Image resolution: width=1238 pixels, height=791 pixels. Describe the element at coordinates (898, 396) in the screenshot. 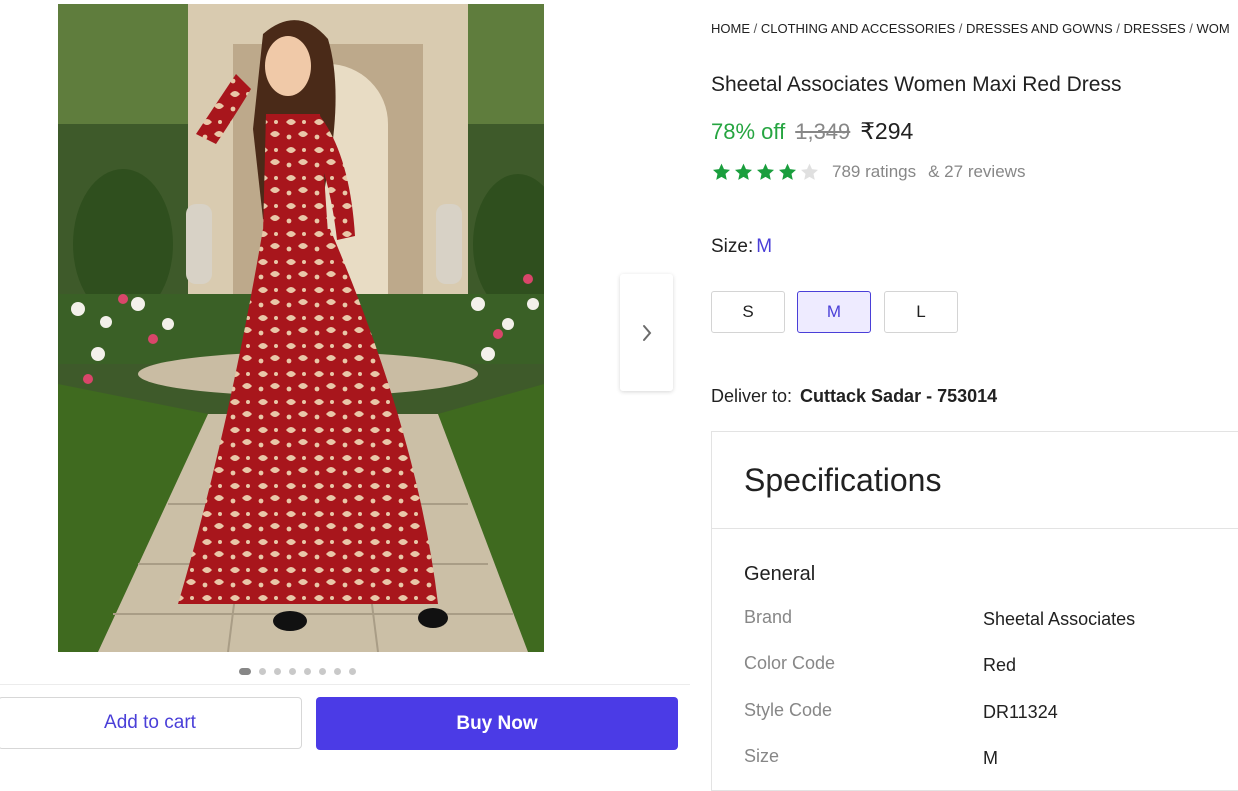

I see `delivery-pincode: Cuttack Sadar - 753014` at that location.